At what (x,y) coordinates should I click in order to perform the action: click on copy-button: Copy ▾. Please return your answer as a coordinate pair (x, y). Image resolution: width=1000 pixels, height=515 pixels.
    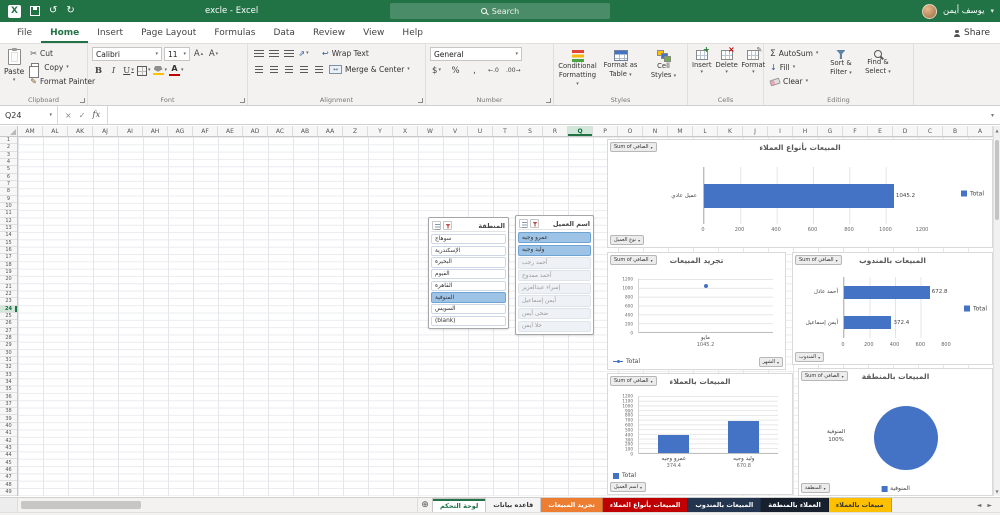
    Looking at the image, I should click on (62, 69).